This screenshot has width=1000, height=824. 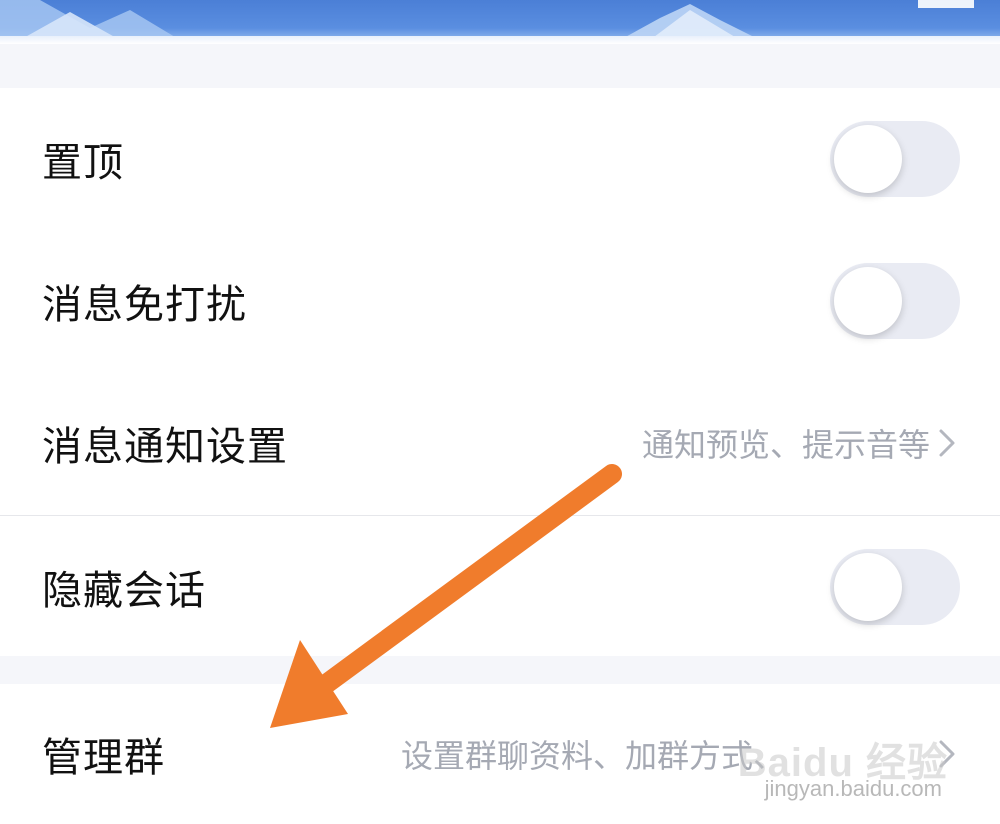 I want to click on hide-chat-toggle, so click(x=895, y=587).